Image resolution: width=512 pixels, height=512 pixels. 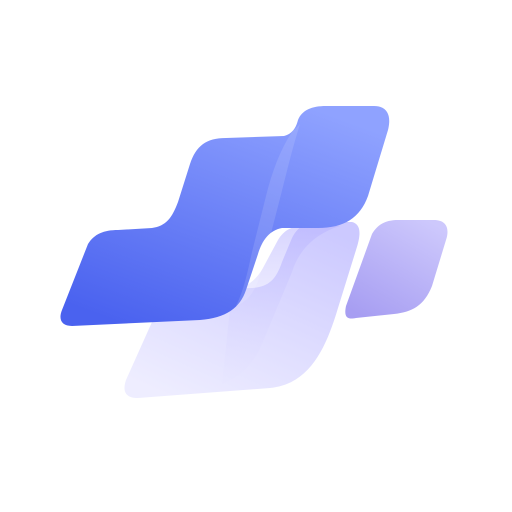 What do you see at coordinates (396, 269) in the screenshot?
I see `side-tab-shape` at bounding box center [396, 269].